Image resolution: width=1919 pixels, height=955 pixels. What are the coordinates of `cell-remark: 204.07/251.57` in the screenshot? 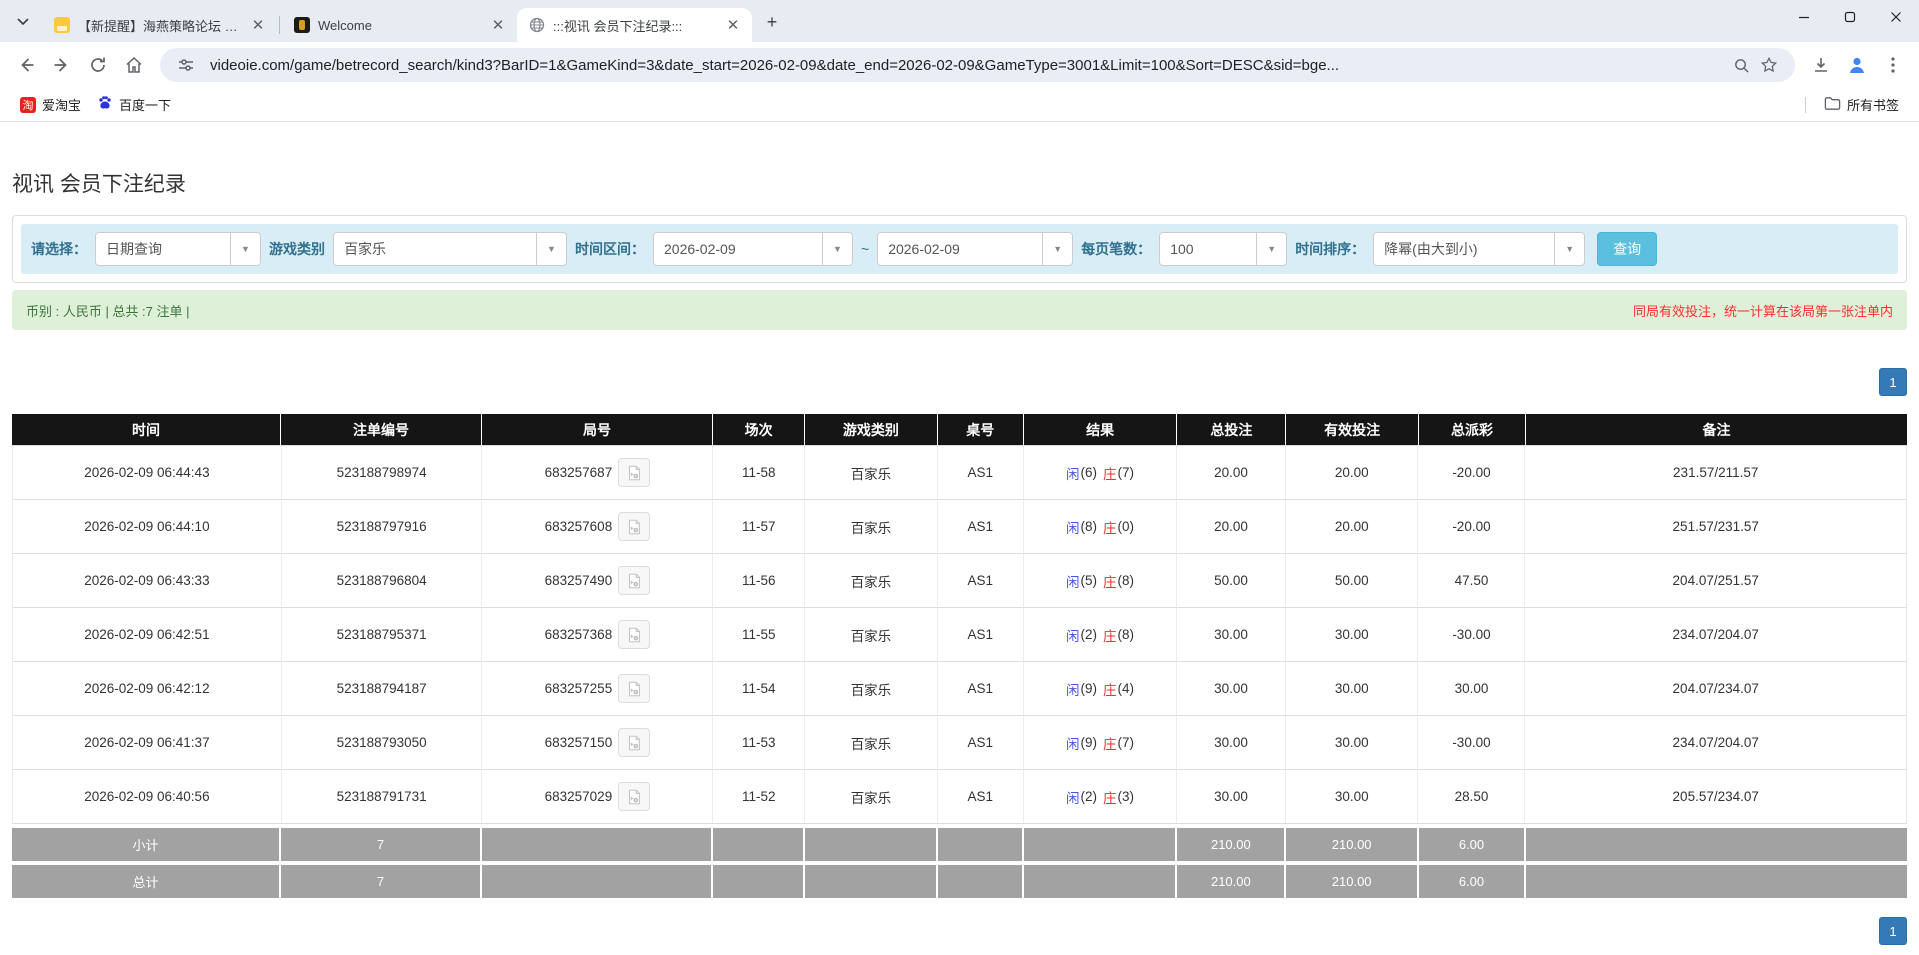 It's located at (1715, 580).